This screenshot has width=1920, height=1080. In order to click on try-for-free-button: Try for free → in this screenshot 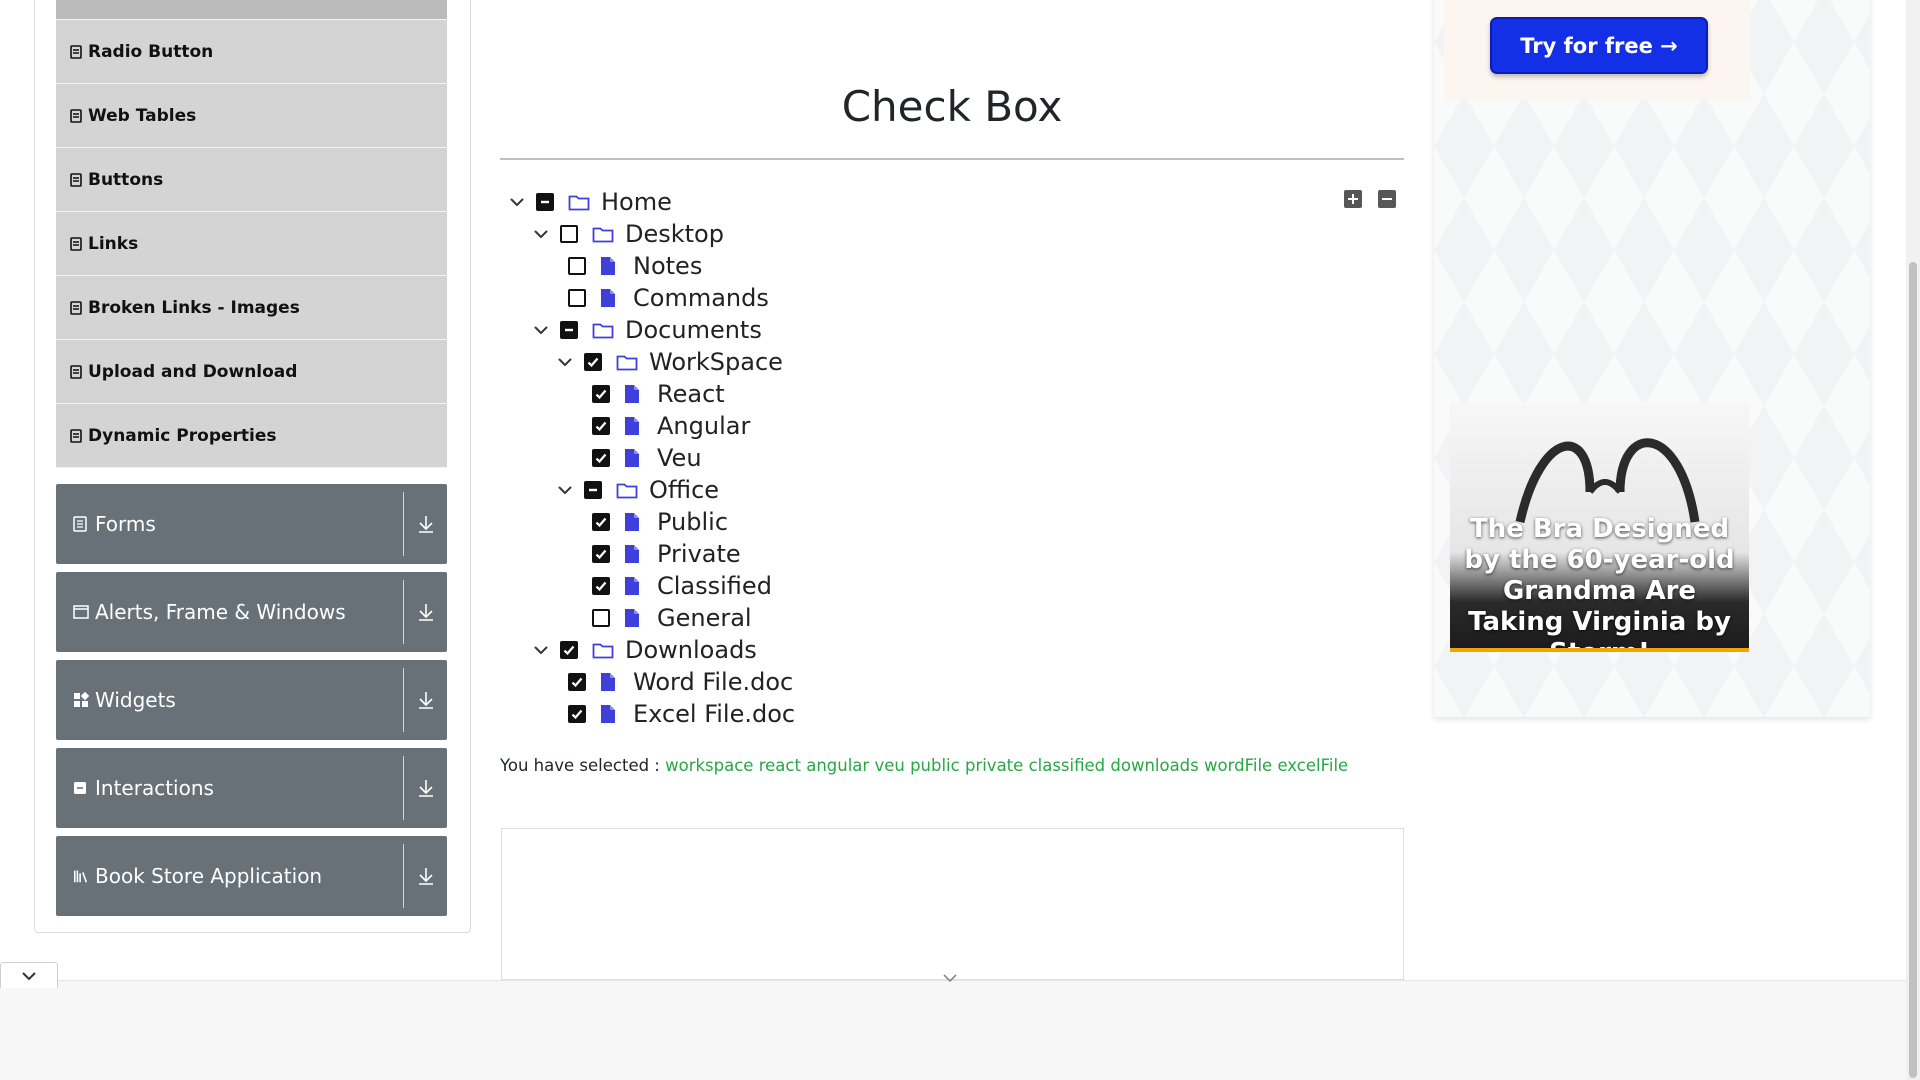, I will do `click(1599, 45)`.